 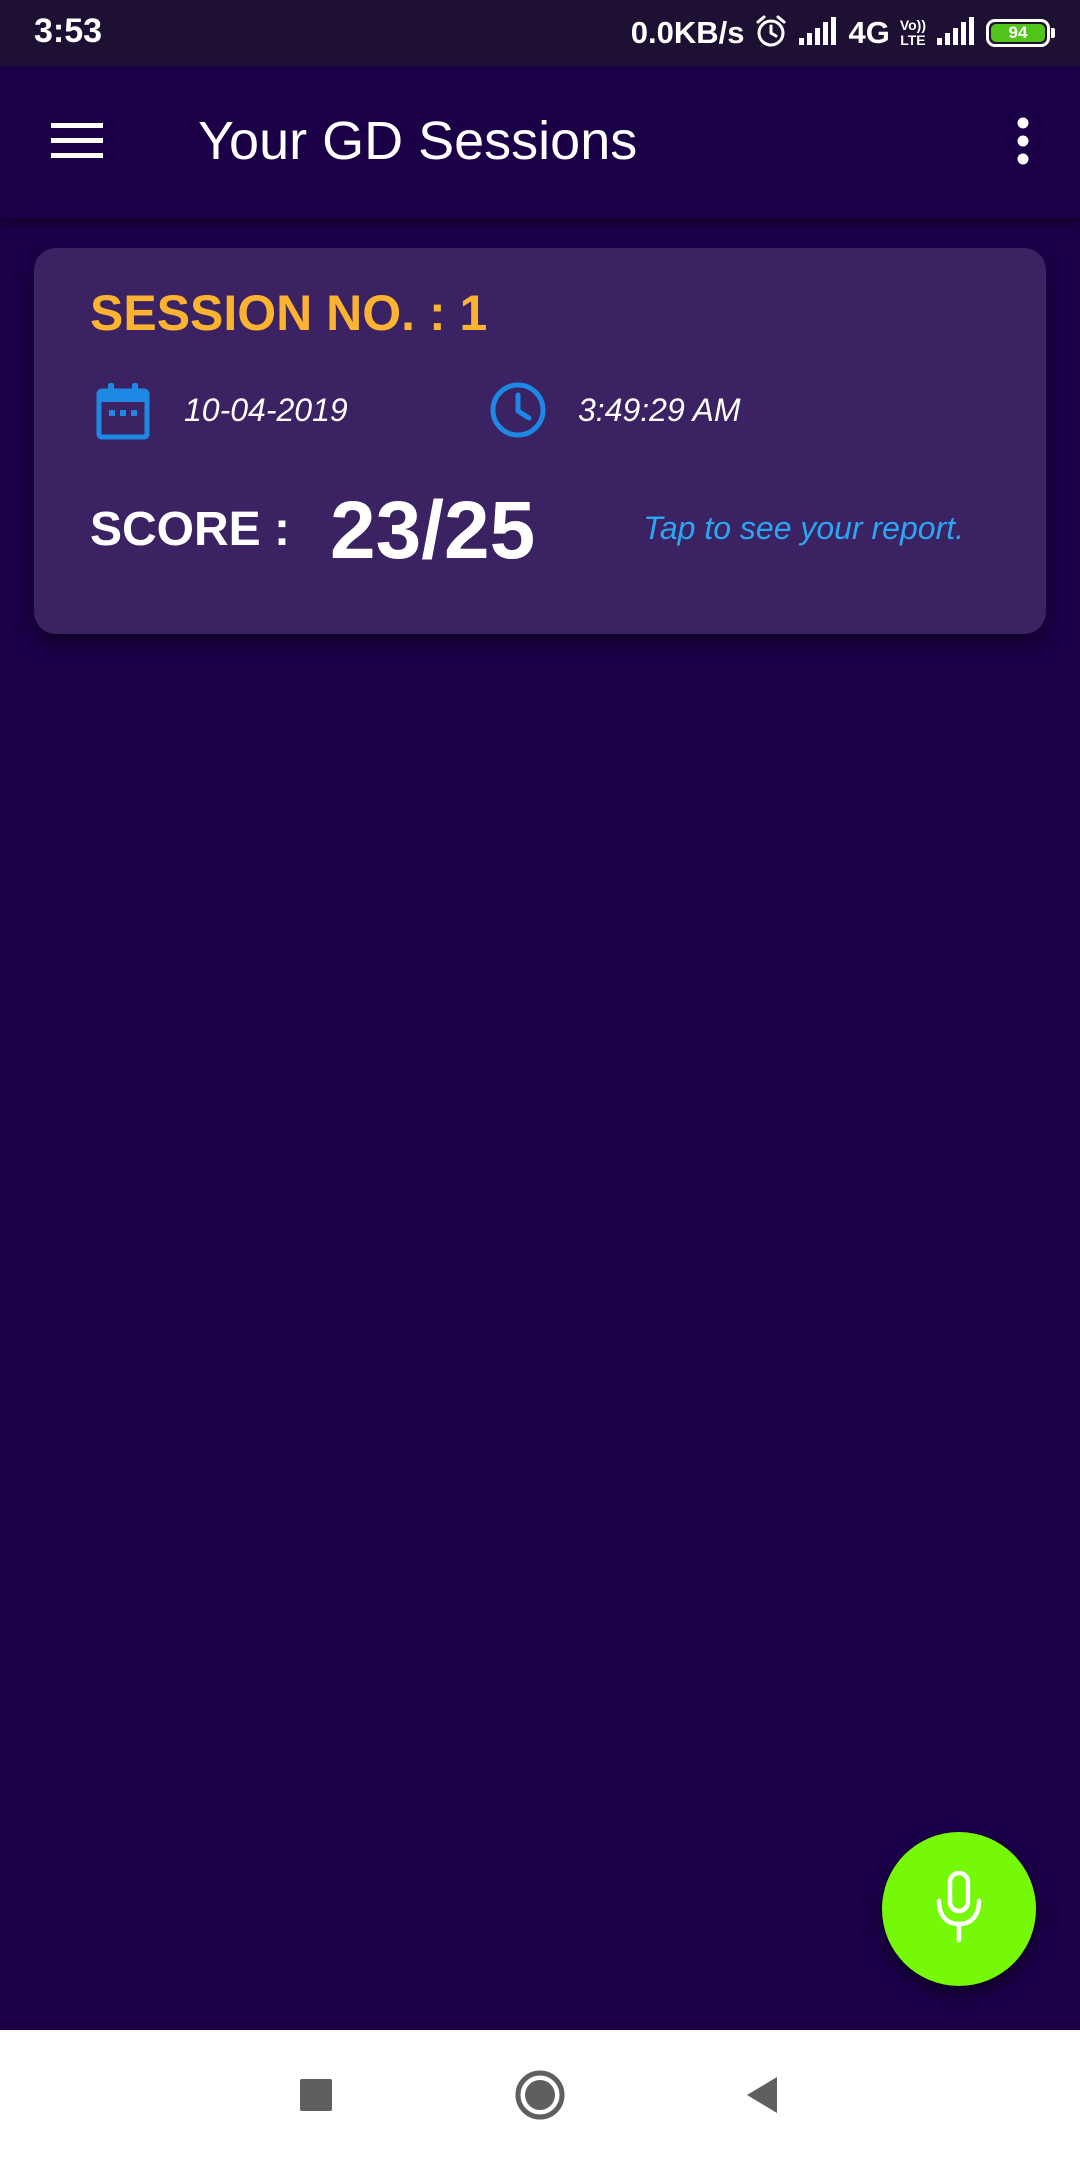 I want to click on volte-line1: Vo)), so click(x=912, y=25).